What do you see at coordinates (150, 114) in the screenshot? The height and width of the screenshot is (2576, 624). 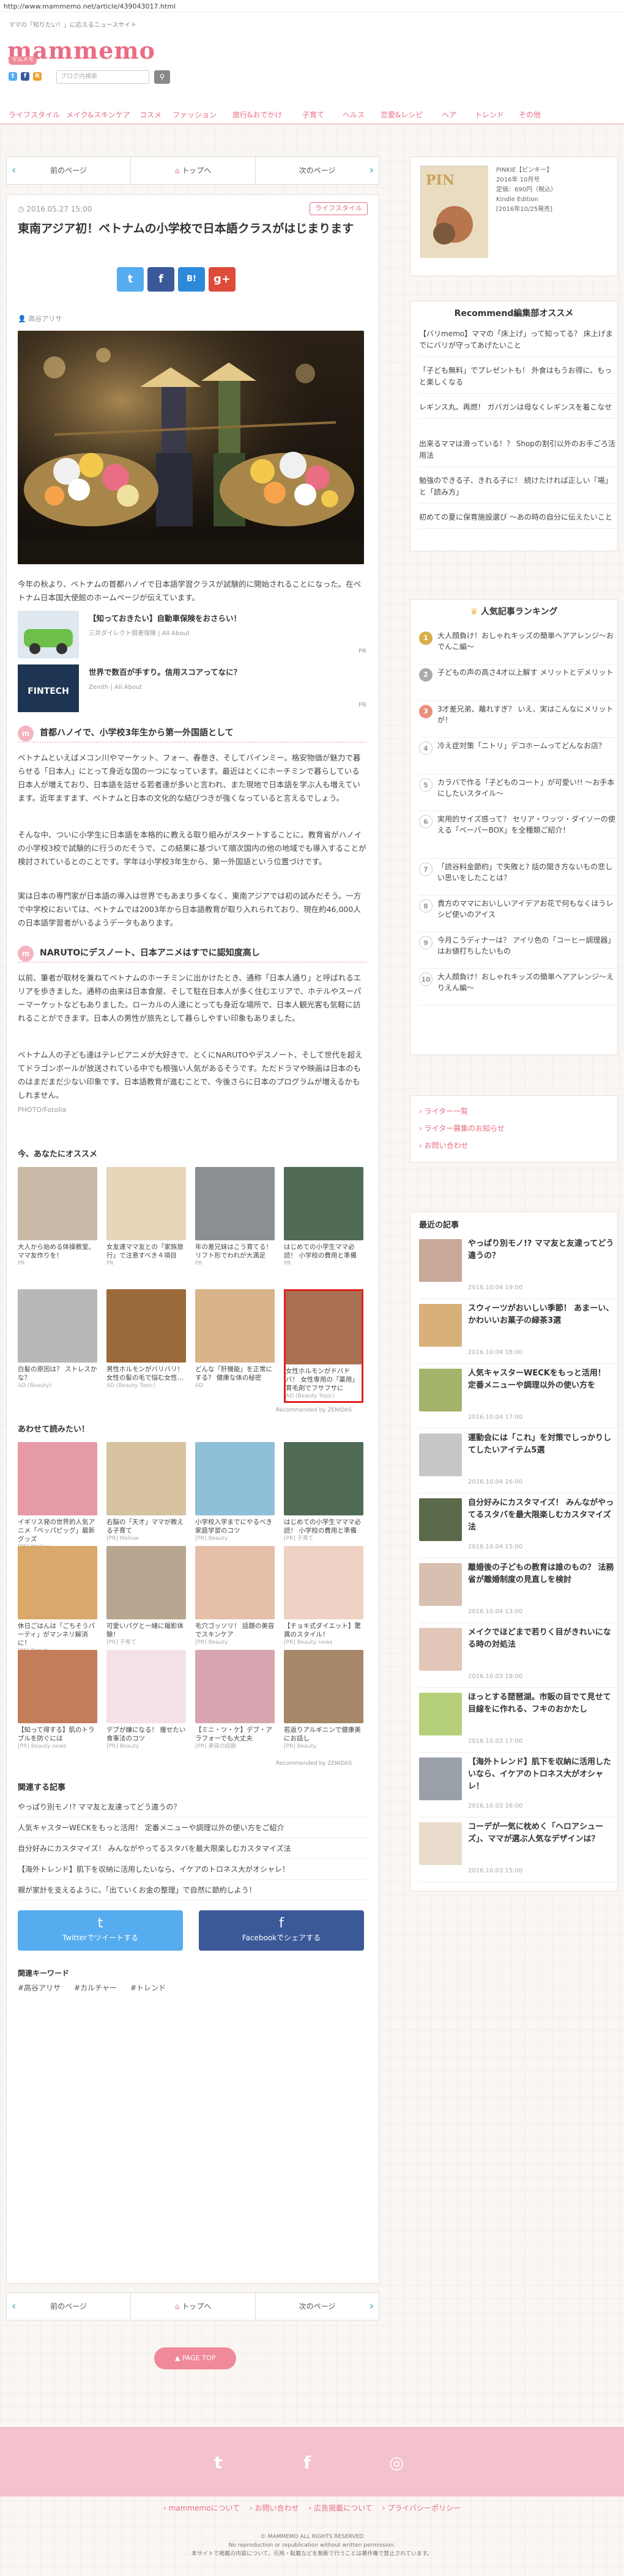 I see `nav-item-cosmetics: コスメ` at bounding box center [150, 114].